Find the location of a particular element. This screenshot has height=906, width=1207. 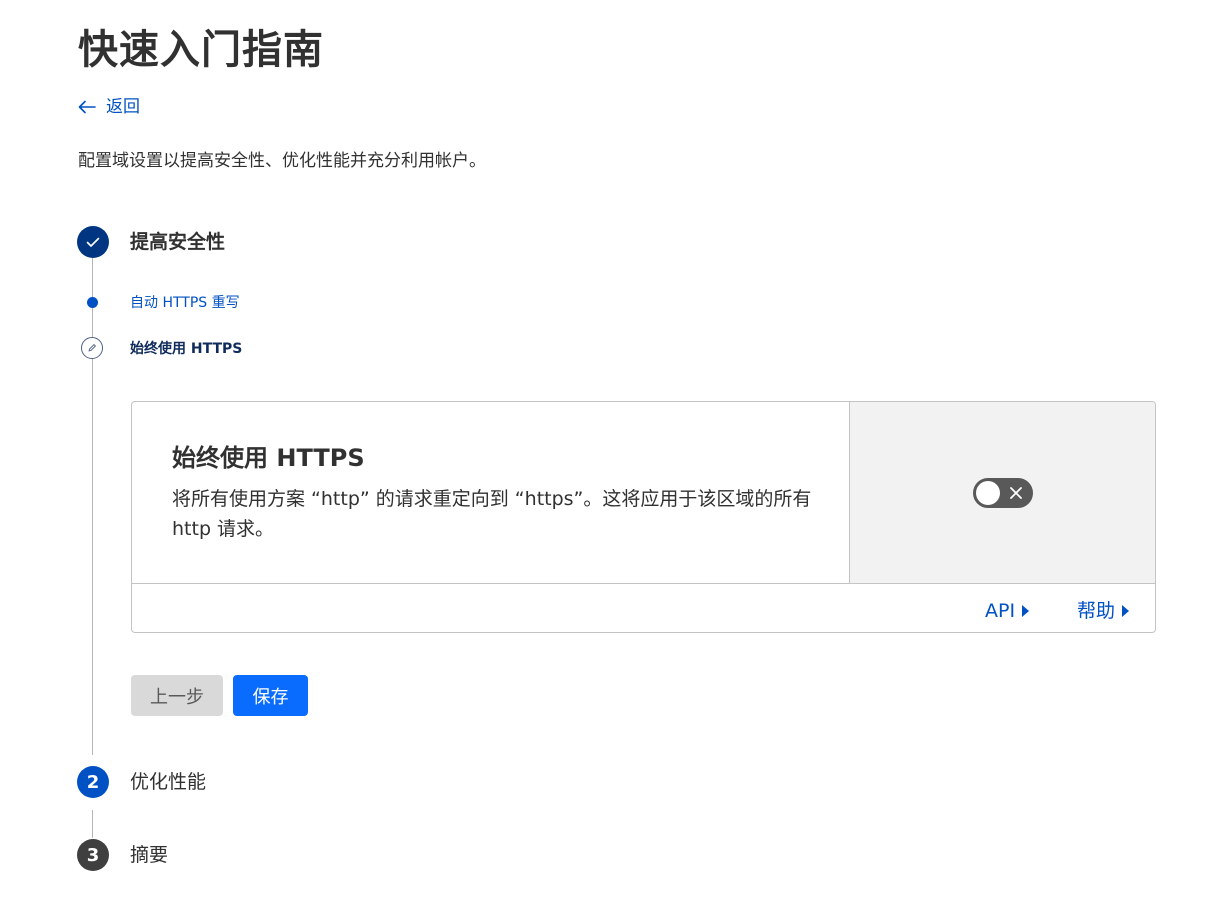

toggle-knob is located at coordinates (988, 493).